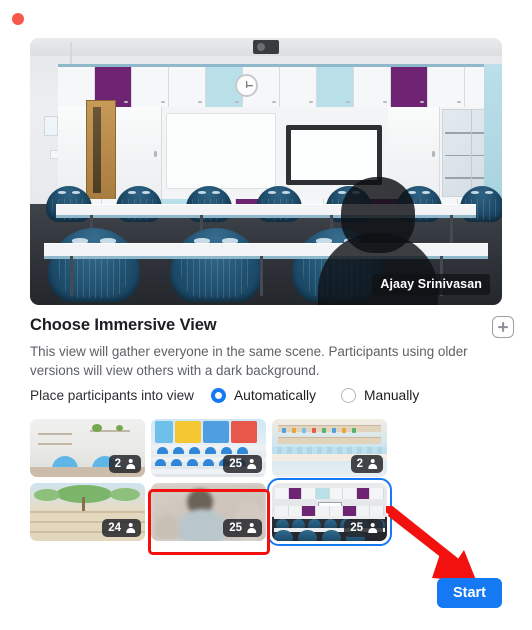 The image size is (532, 630). Describe the element at coordinates (123, 325) in the screenshot. I see `page-title: Choose Immersive View` at that location.